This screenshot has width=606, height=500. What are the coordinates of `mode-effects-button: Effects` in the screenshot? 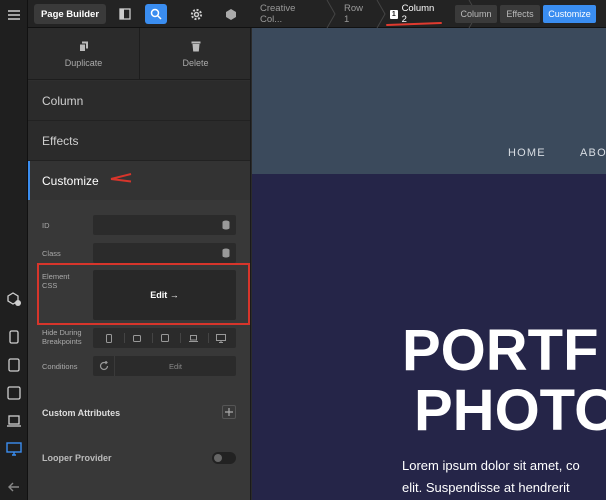 It's located at (520, 14).